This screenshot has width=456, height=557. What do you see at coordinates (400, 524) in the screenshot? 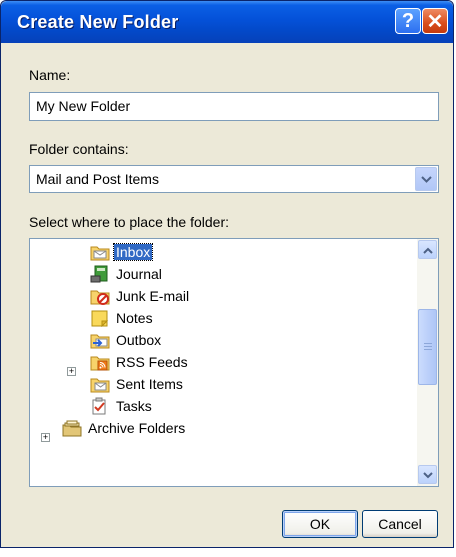
I see `cancel-button: Cancel` at bounding box center [400, 524].